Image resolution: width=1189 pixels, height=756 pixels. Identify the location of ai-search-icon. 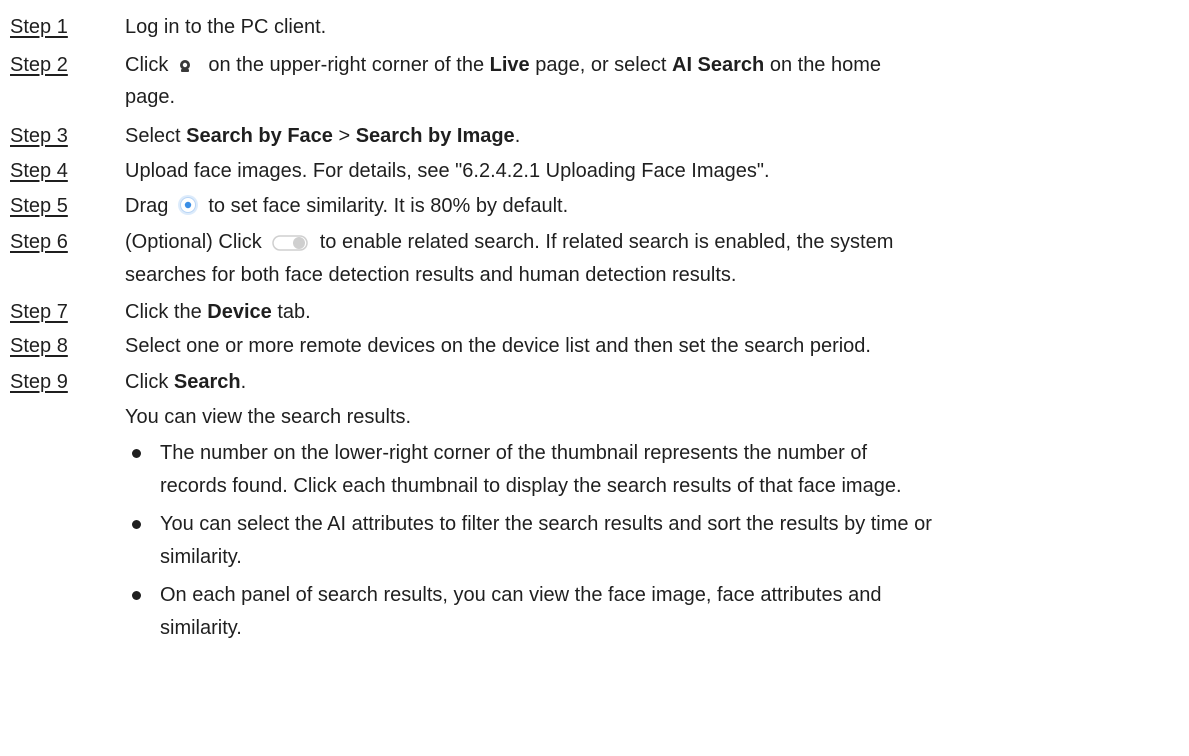
(185, 62).